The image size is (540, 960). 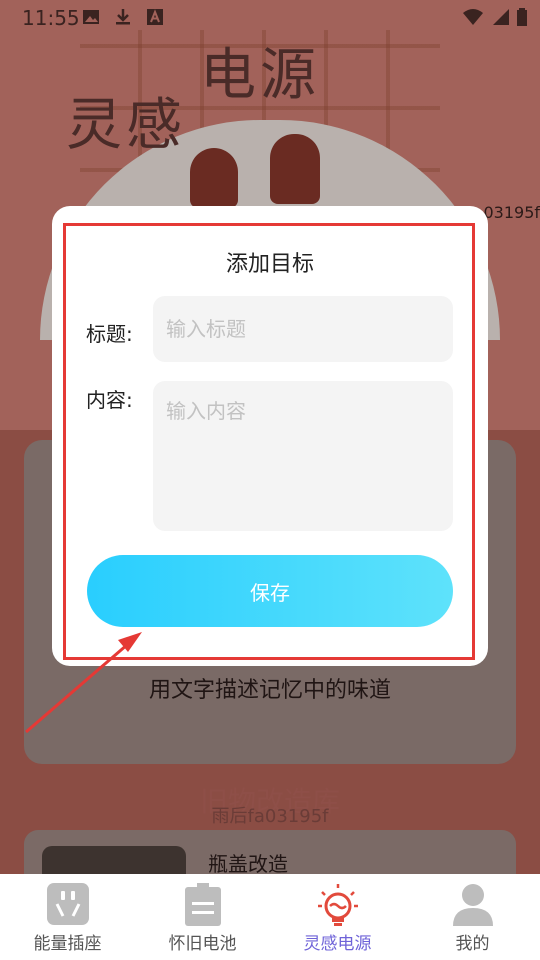 I want to click on lightbulb-icon, so click(x=337, y=905).